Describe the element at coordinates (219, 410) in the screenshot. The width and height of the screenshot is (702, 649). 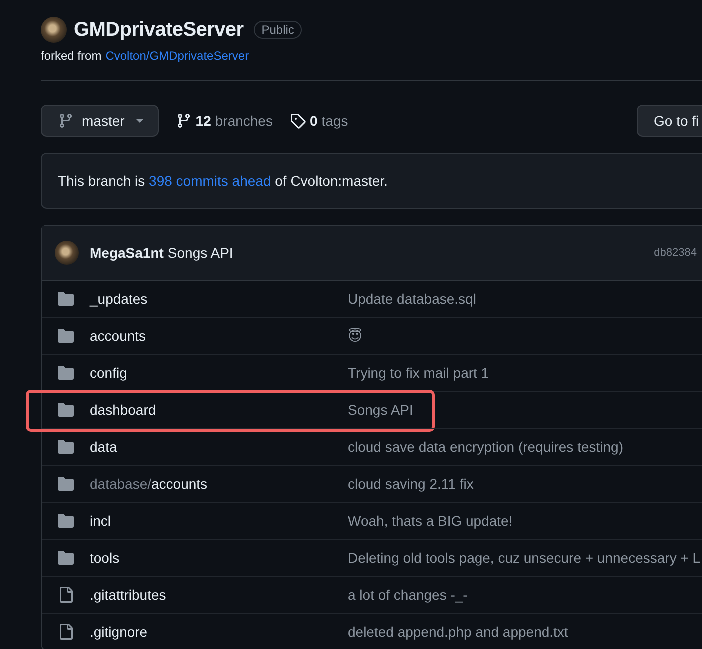
I see `file-name-link: dashboard` at that location.